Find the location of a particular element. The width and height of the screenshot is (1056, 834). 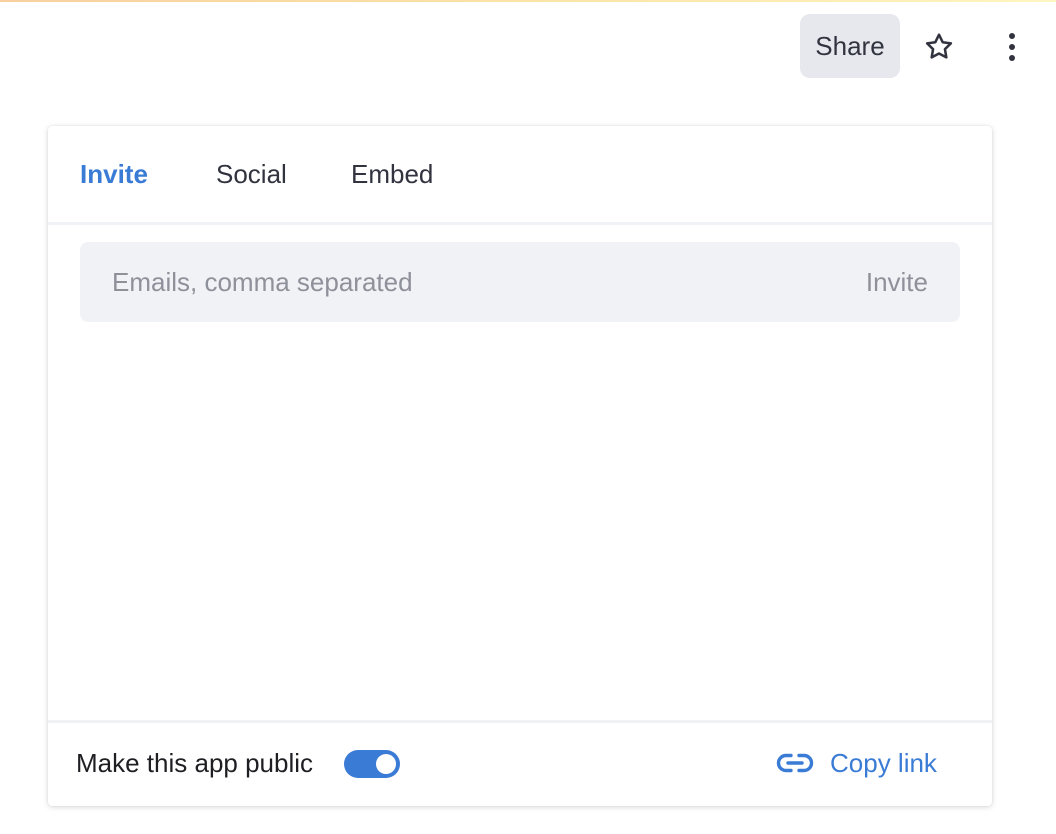

share-tabs: Invite Social Embed is located at coordinates (520, 175).